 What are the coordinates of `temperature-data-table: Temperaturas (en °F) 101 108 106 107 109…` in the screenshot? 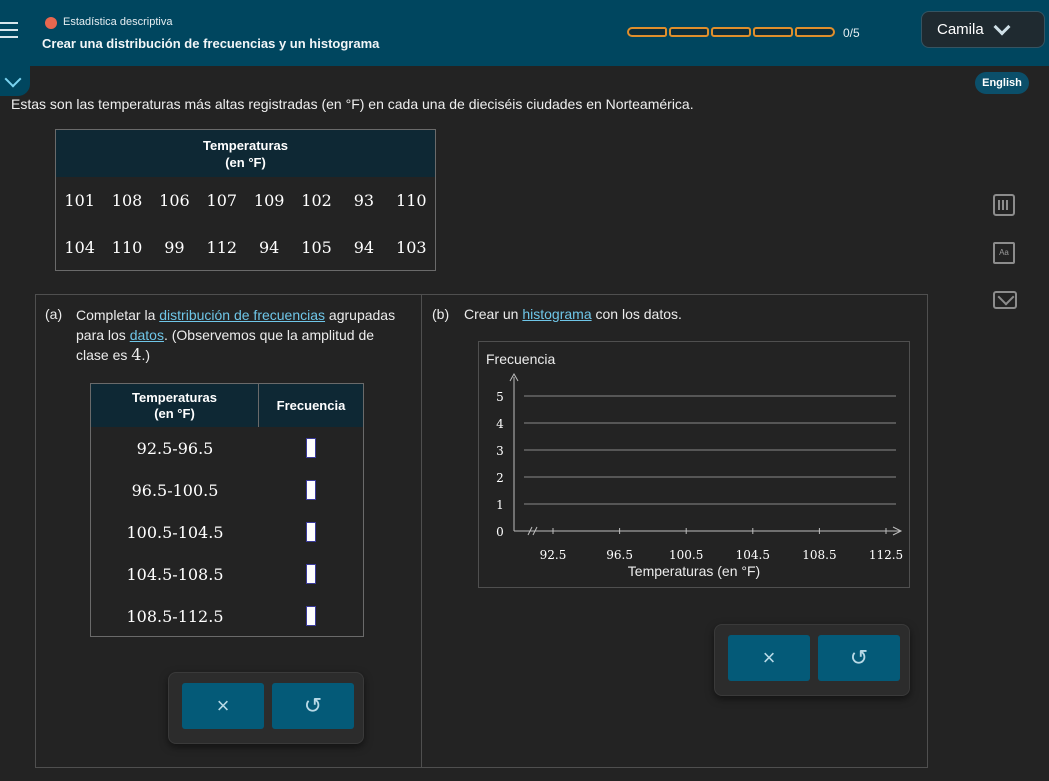 It's located at (245, 200).